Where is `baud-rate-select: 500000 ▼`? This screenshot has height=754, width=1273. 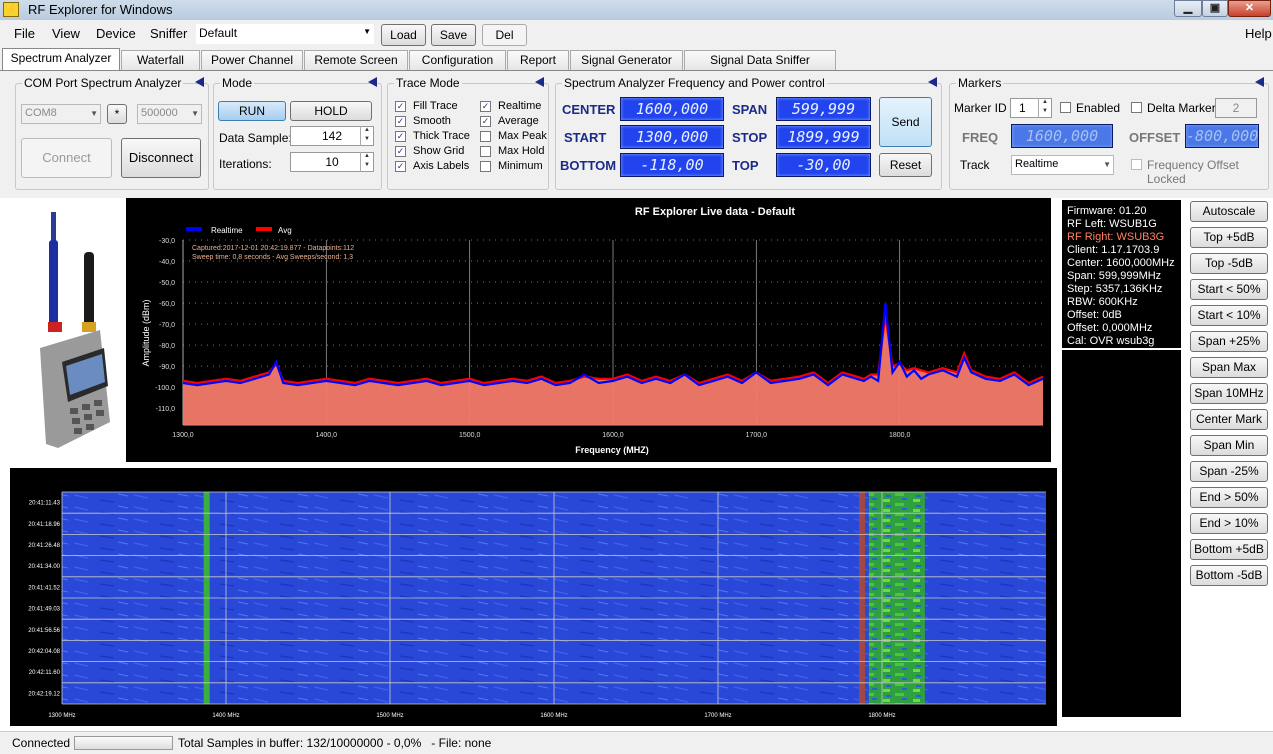 baud-rate-select: 500000 ▼ is located at coordinates (169, 114).